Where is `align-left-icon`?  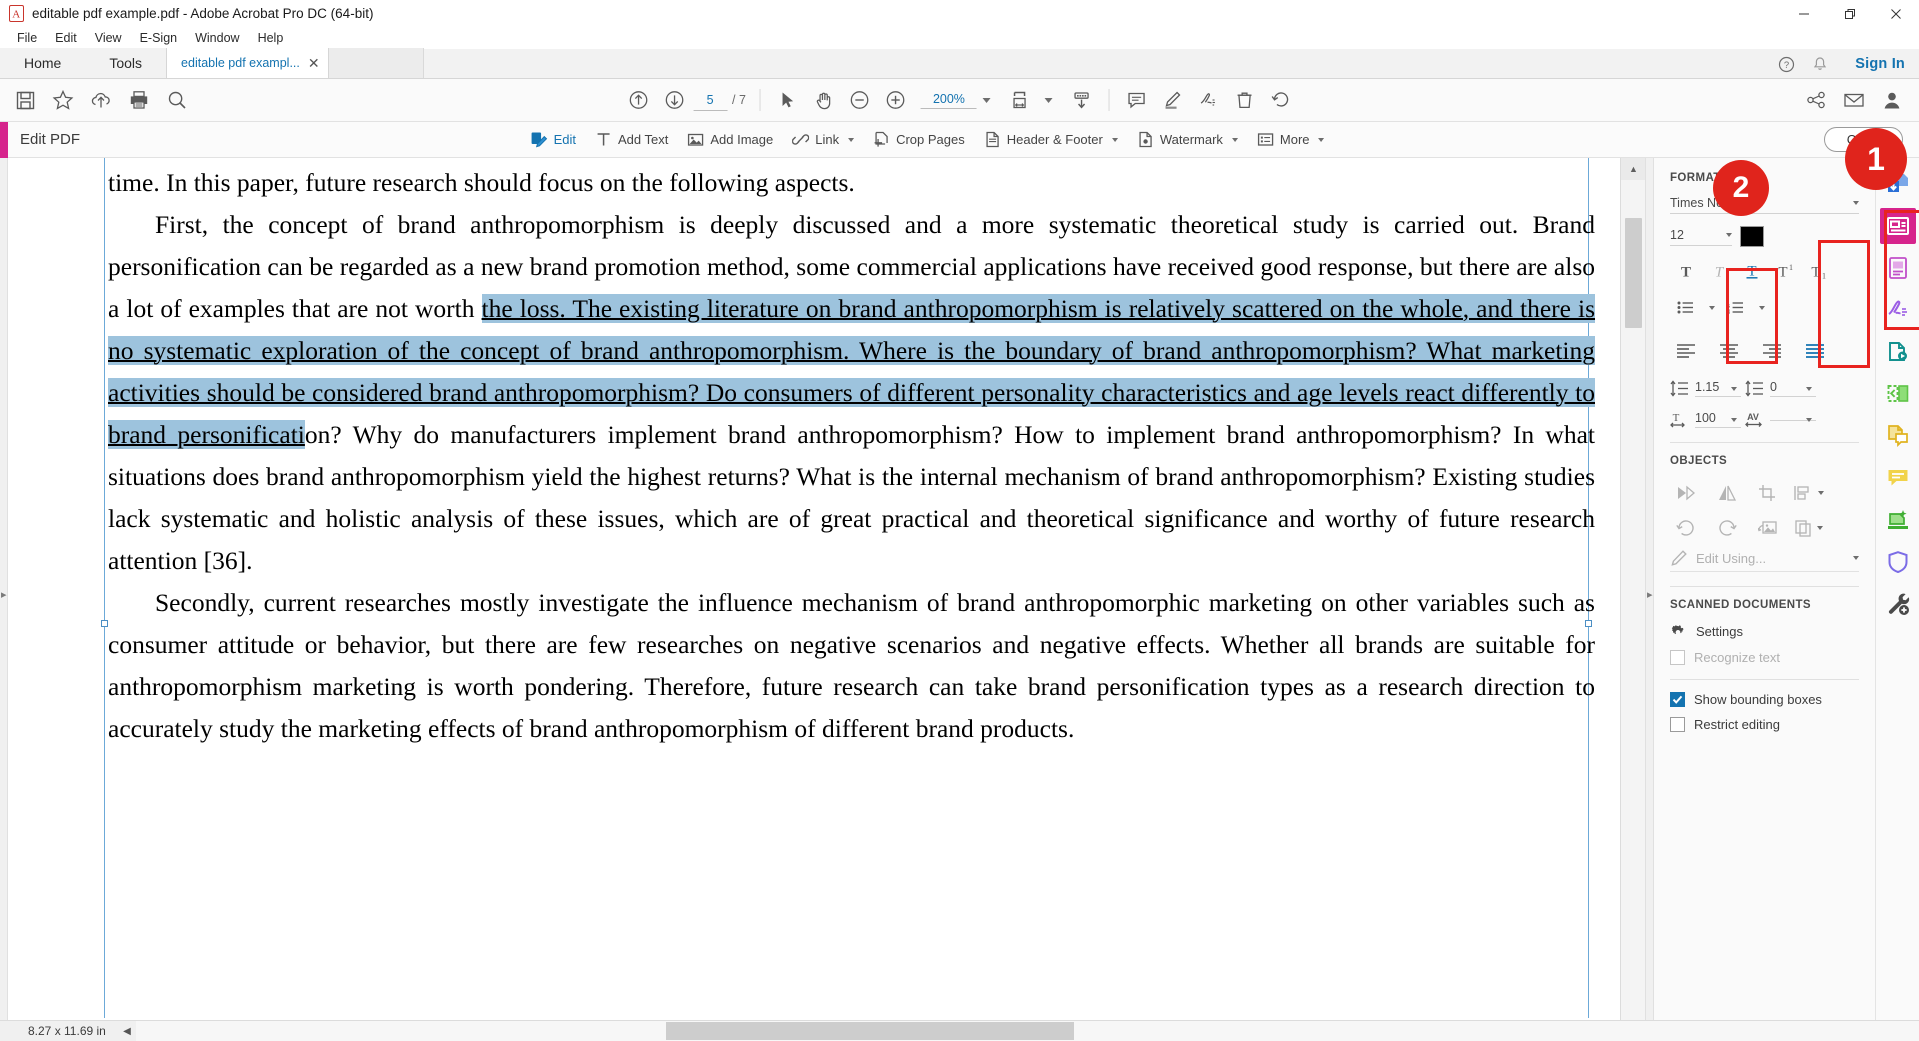
align-left-icon is located at coordinates (1685, 350).